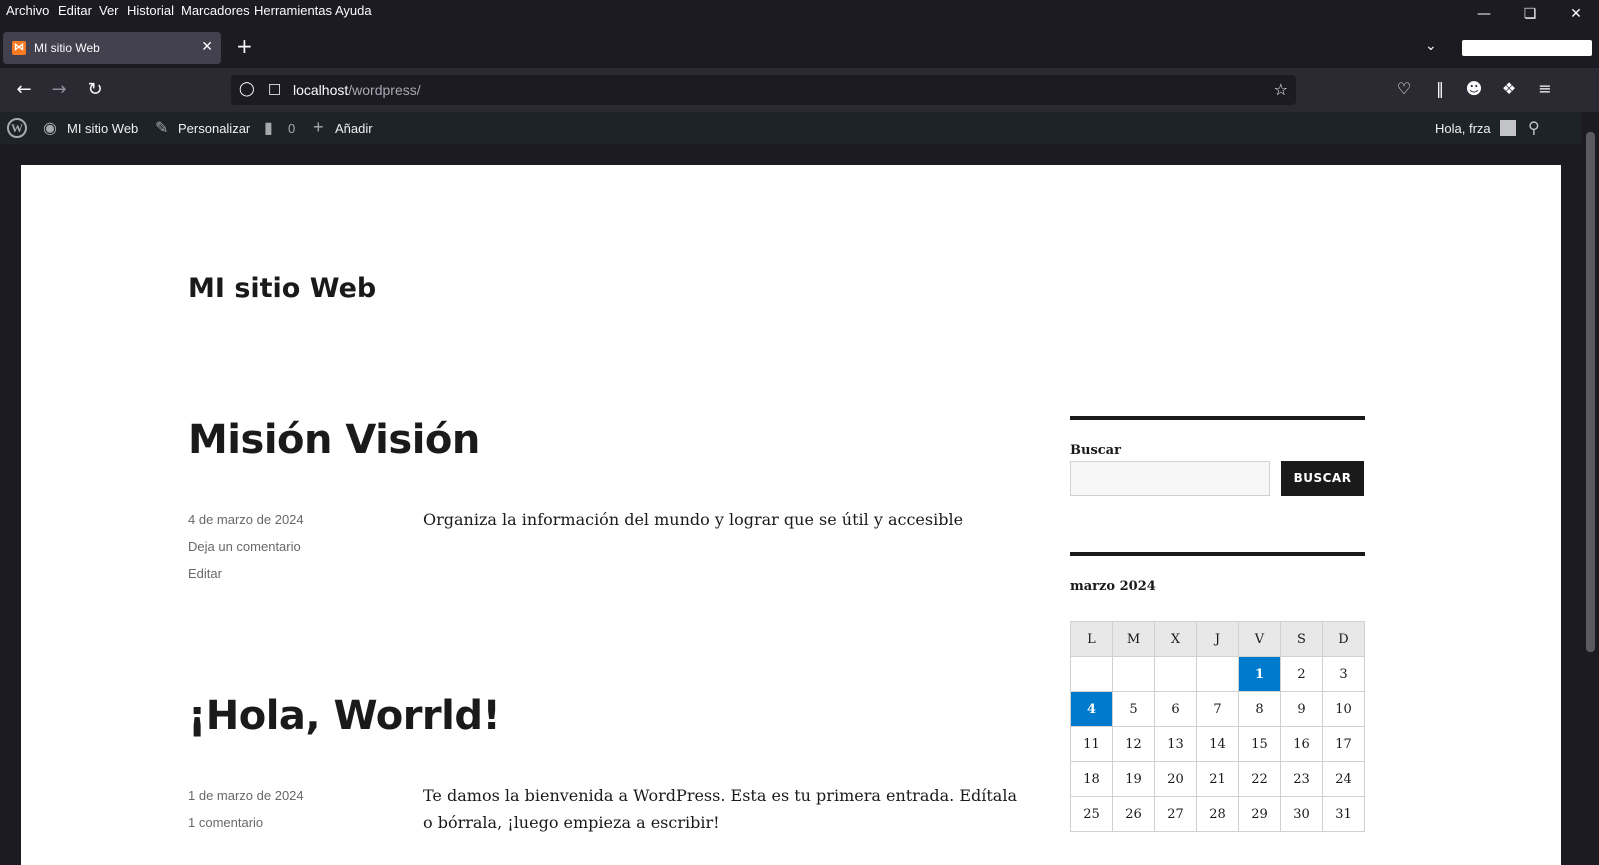 This screenshot has height=865, width=1599. What do you see at coordinates (763, 90) in the screenshot?
I see `url-bar: ◯ □ localhost/wordpress/ ☆` at bounding box center [763, 90].